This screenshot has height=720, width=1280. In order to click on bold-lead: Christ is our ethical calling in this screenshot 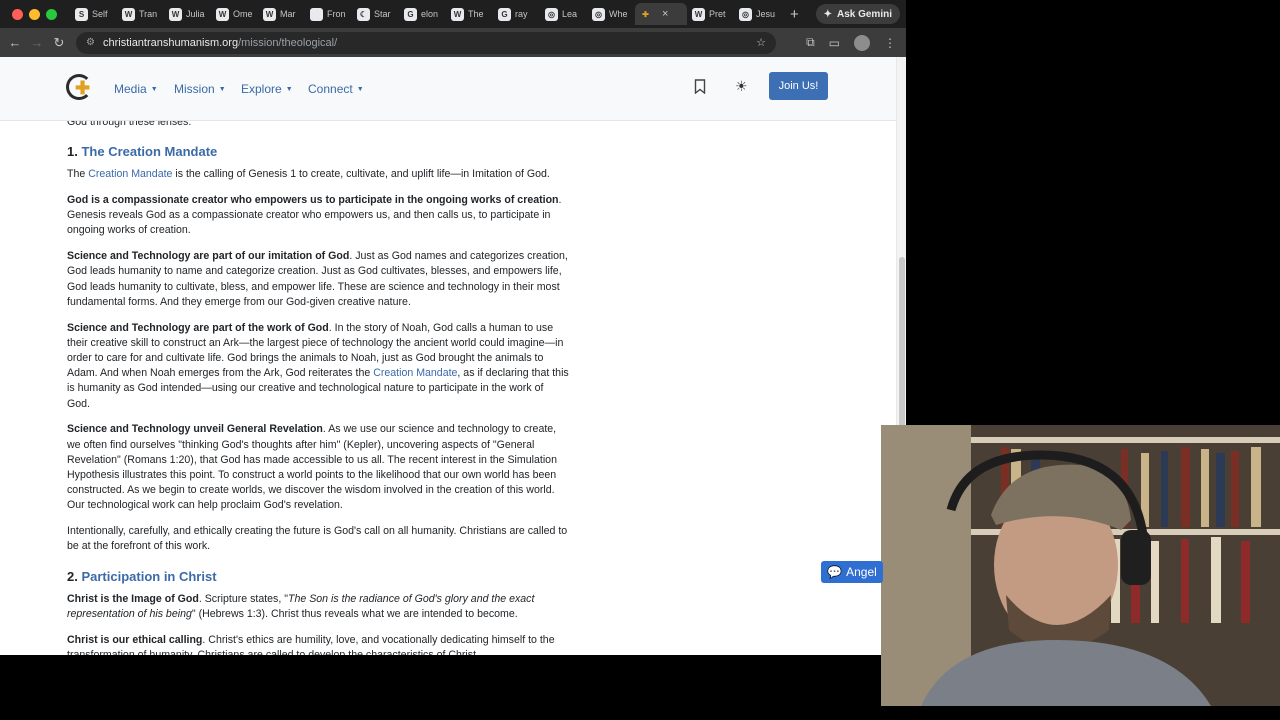, I will do `click(135, 639)`.